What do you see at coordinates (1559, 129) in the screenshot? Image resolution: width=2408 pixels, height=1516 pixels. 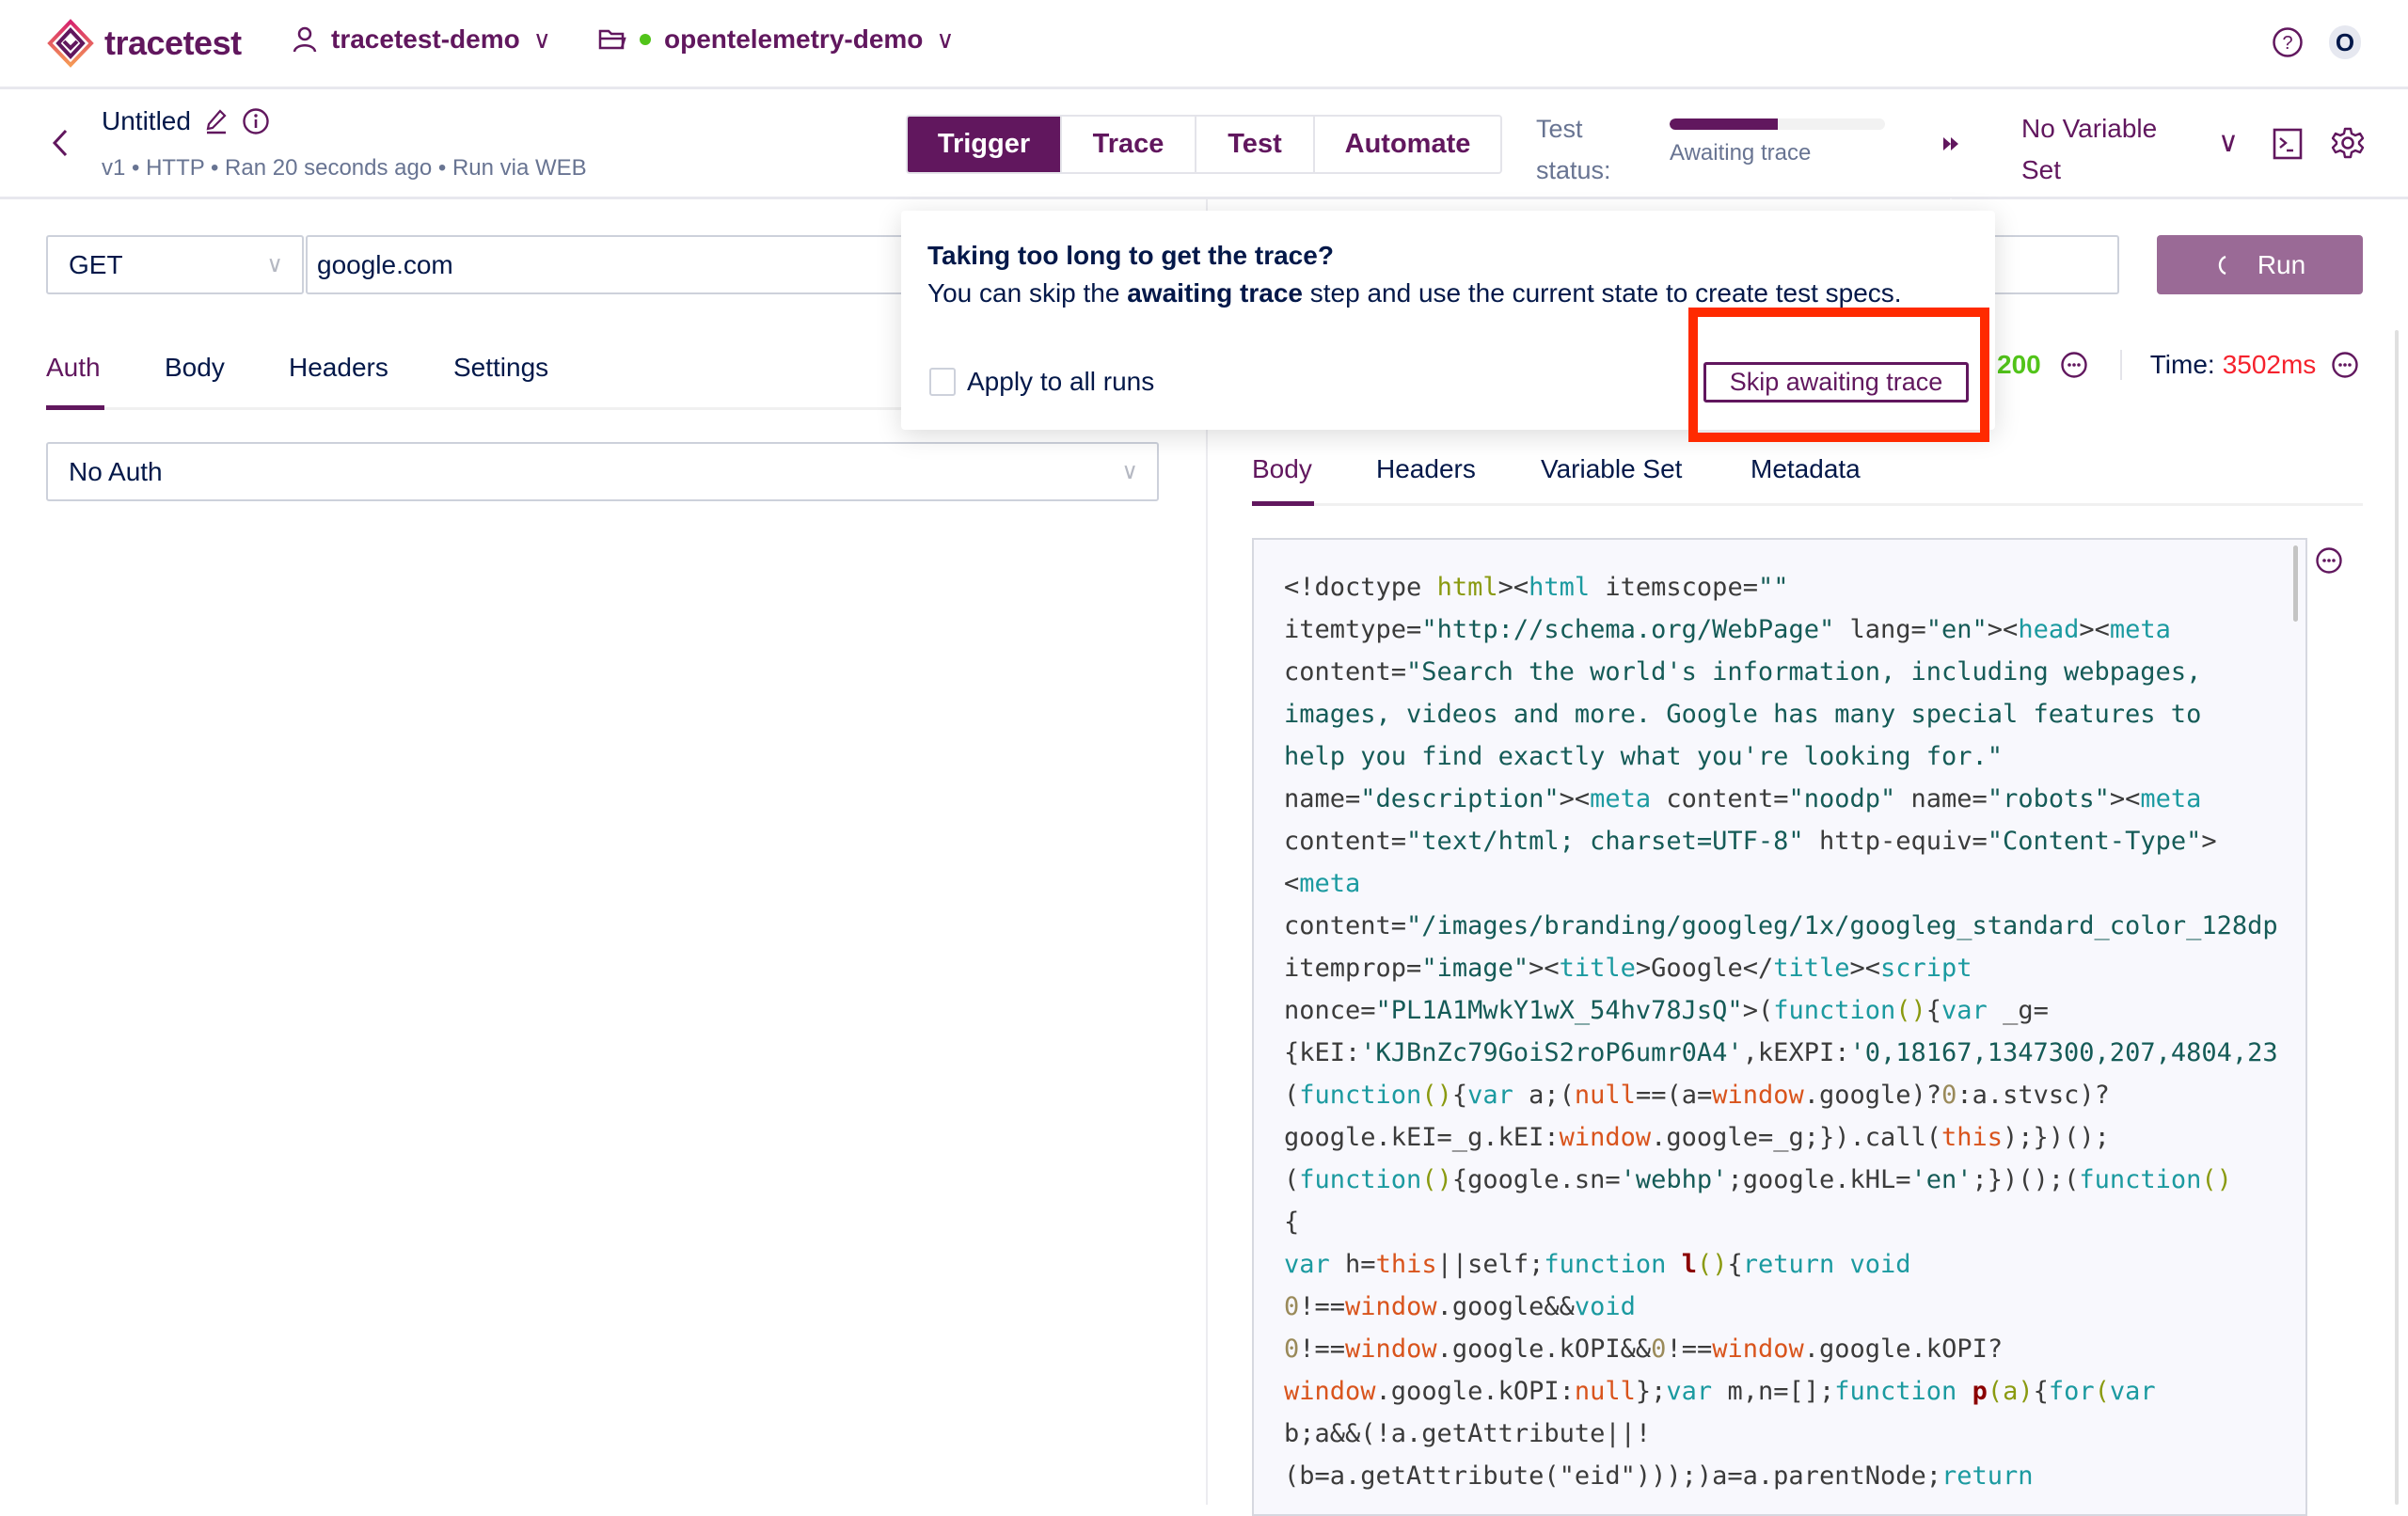 I see `status-label-line1: Test` at bounding box center [1559, 129].